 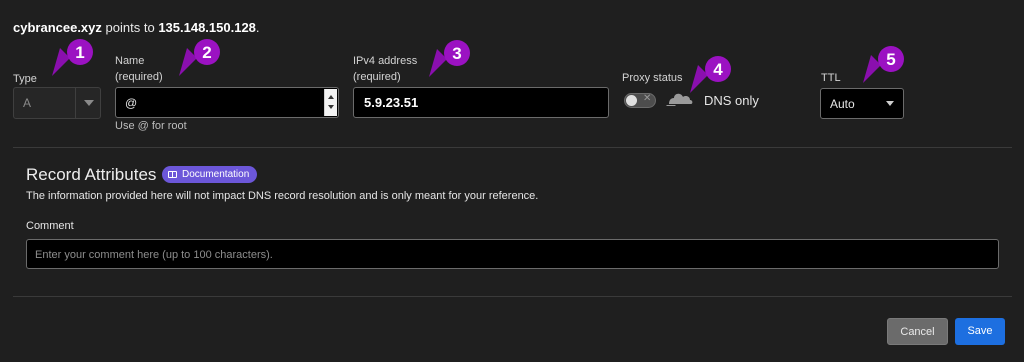 What do you see at coordinates (151, 126) in the screenshot?
I see `name-hint: Use @ for root` at bounding box center [151, 126].